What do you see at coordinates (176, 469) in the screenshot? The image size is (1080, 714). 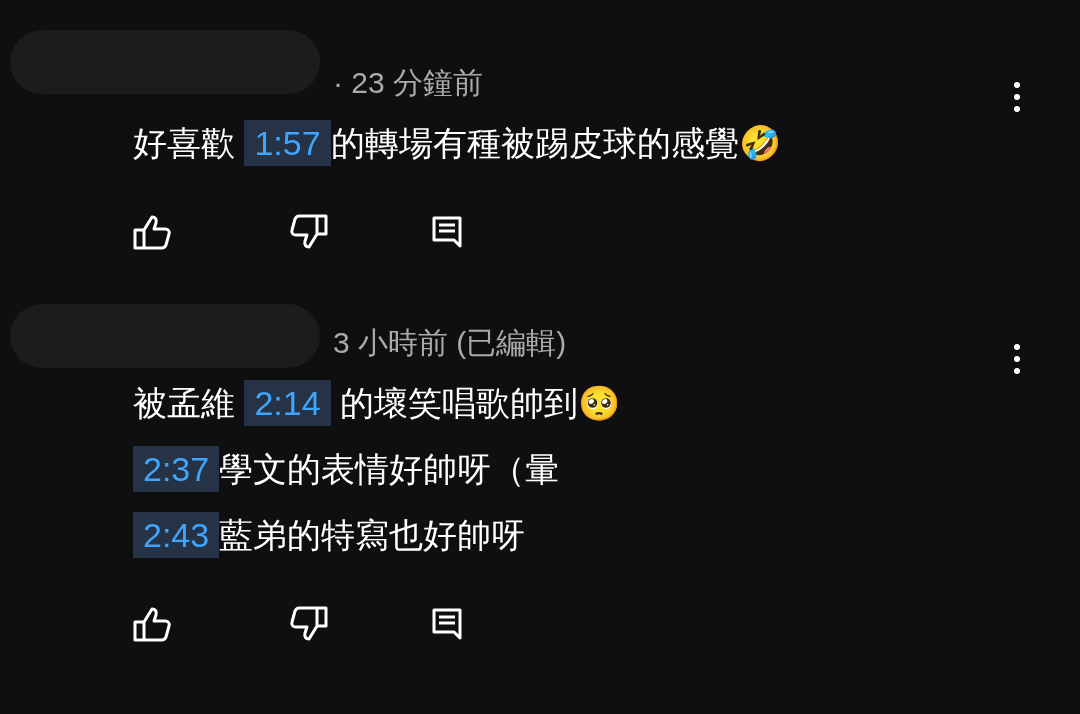 I see `timestamp-link: 2:37` at bounding box center [176, 469].